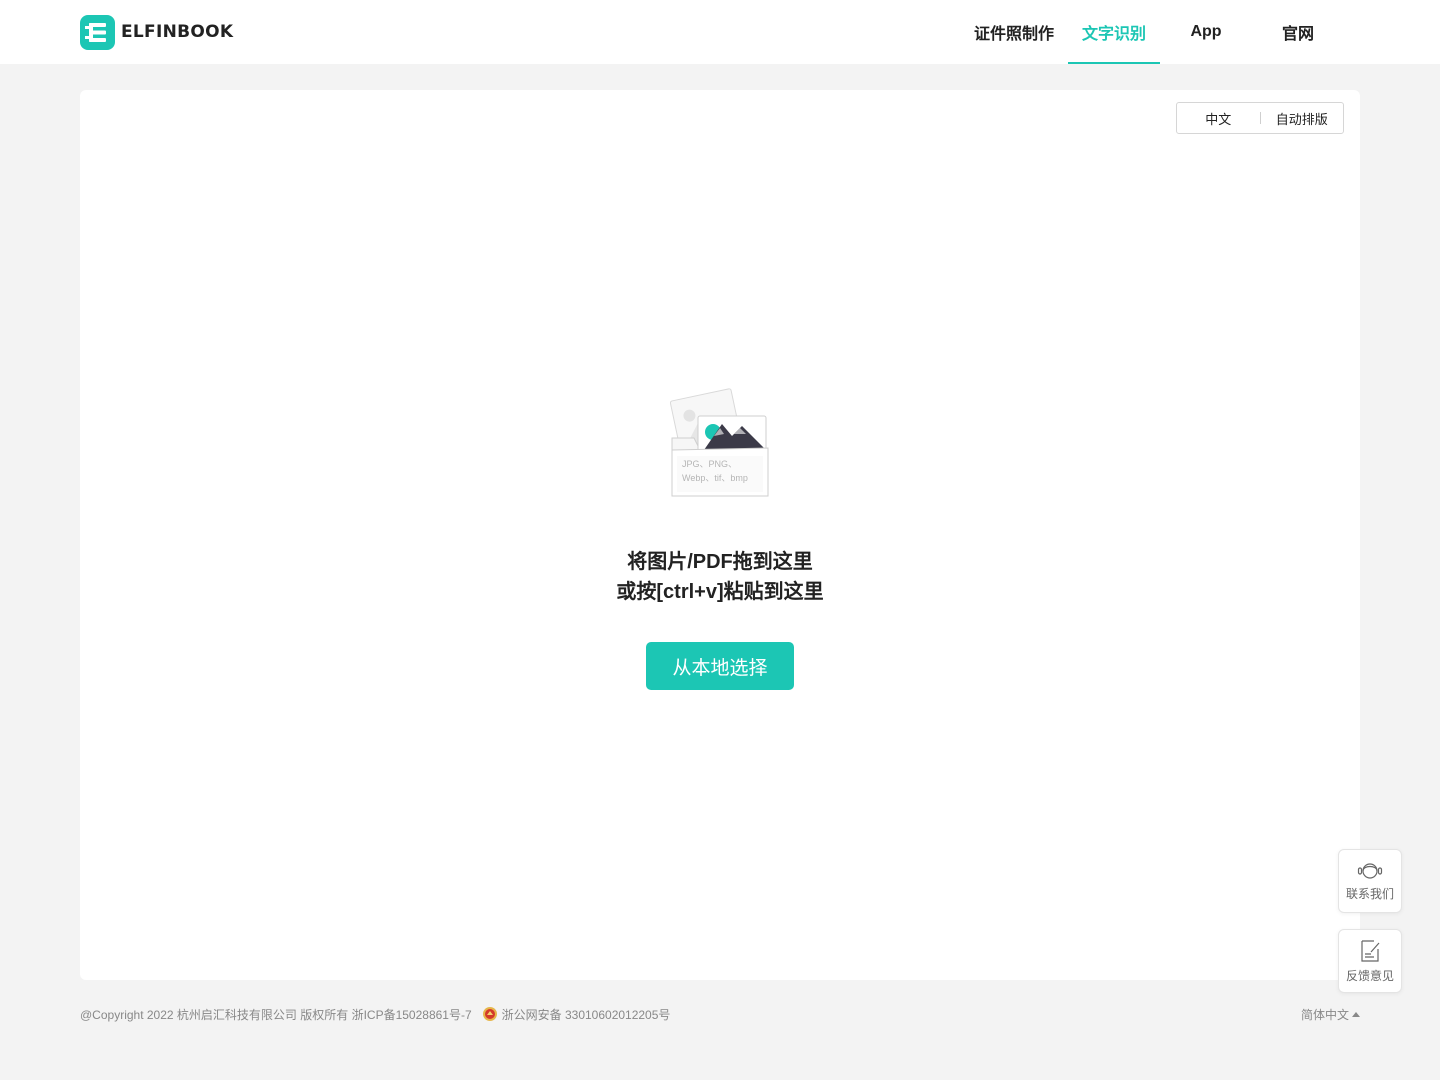  What do you see at coordinates (1302, 118) in the screenshot?
I see `layout-select: 自动排版` at bounding box center [1302, 118].